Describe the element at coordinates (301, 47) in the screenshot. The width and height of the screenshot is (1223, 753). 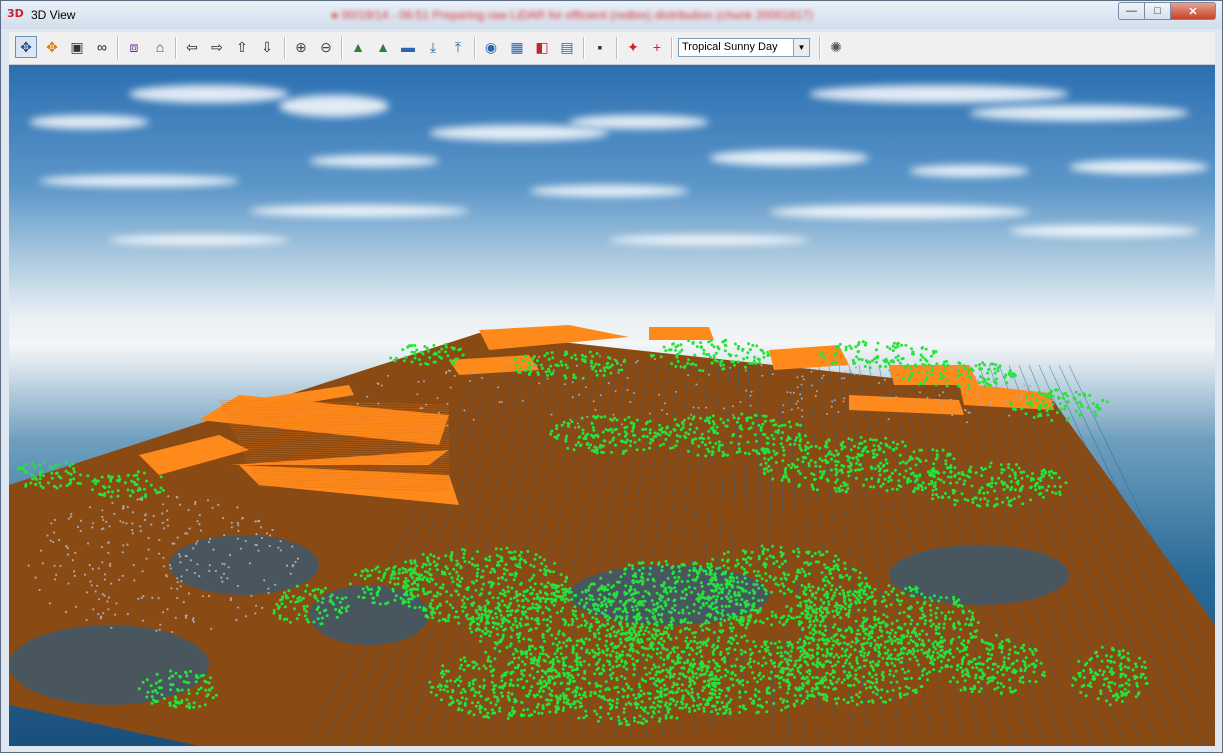
I see `zoom-in-button: ⊕` at that location.